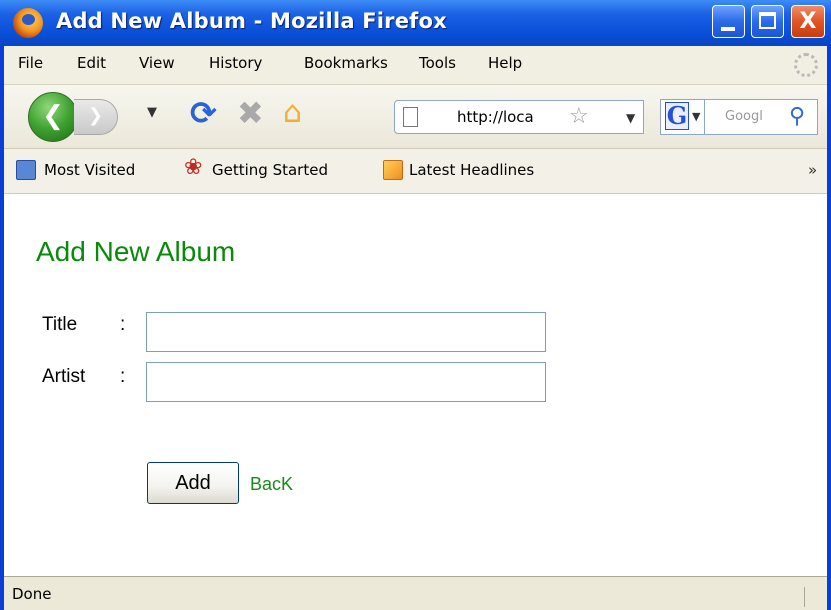 The image size is (831, 610). What do you see at coordinates (292, 112) in the screenshot?
I see `home-icon: ⌂` at bounding box center [292, 112].